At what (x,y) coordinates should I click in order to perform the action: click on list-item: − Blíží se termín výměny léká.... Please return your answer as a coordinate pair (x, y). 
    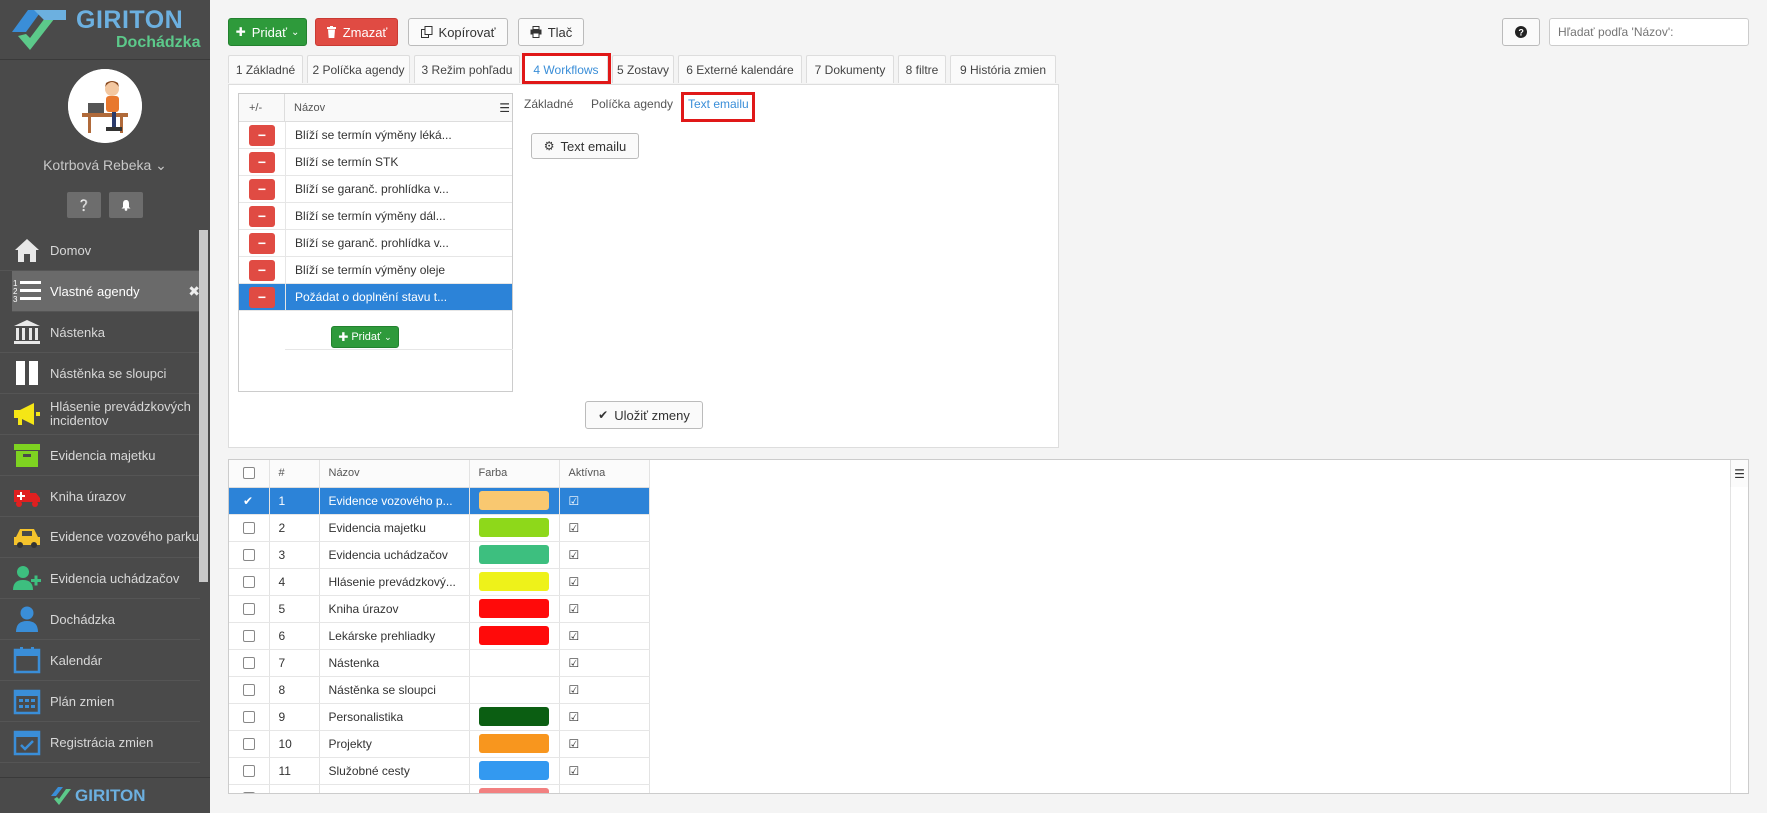
    Looking at the image, I should click on (375, 135).